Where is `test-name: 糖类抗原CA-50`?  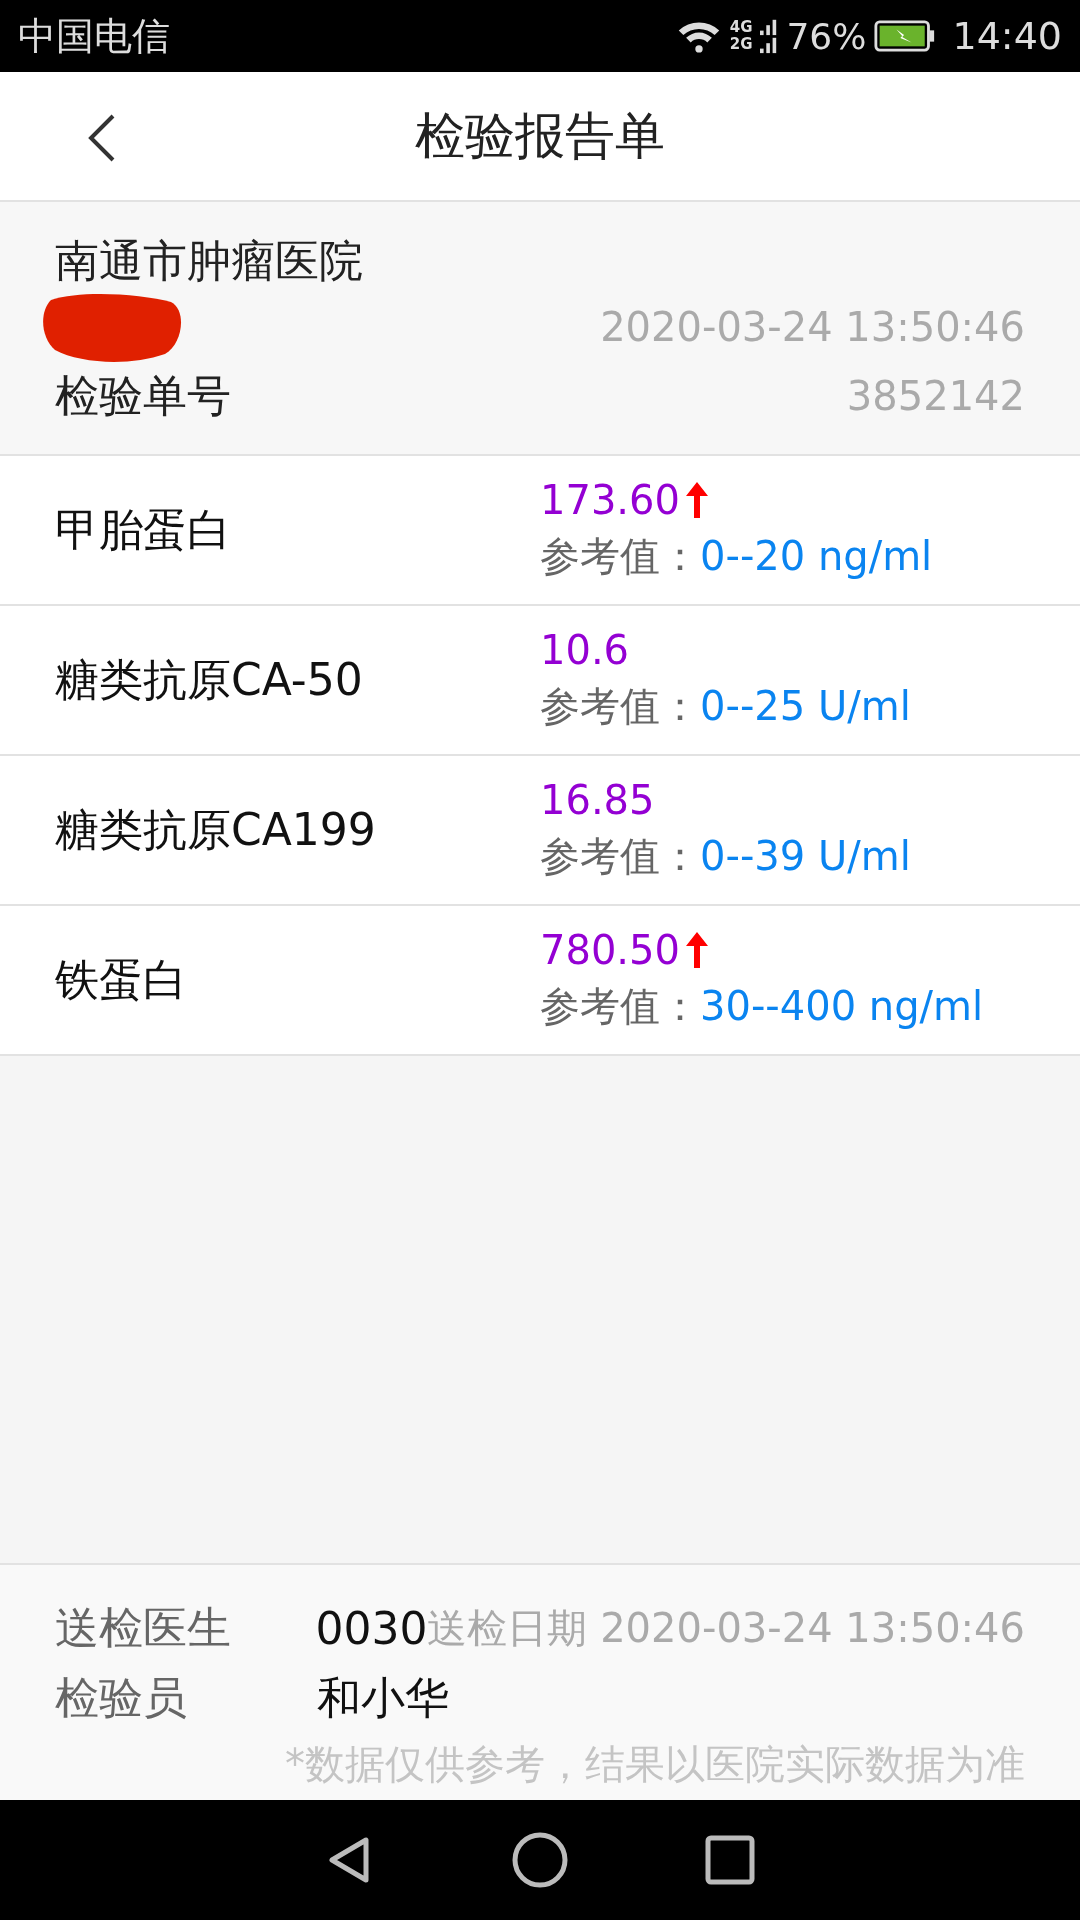
test-name: 糖类抗原CA-50 is located at coordinates (209, 679).